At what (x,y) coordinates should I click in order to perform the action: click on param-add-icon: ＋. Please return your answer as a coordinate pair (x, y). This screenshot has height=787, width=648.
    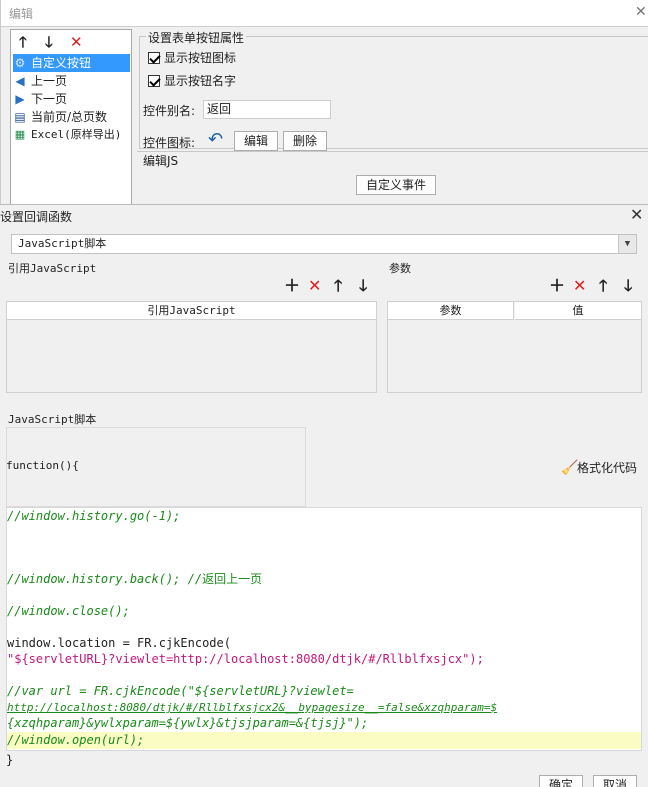
    Looking at the image, I should click on (557, 286).